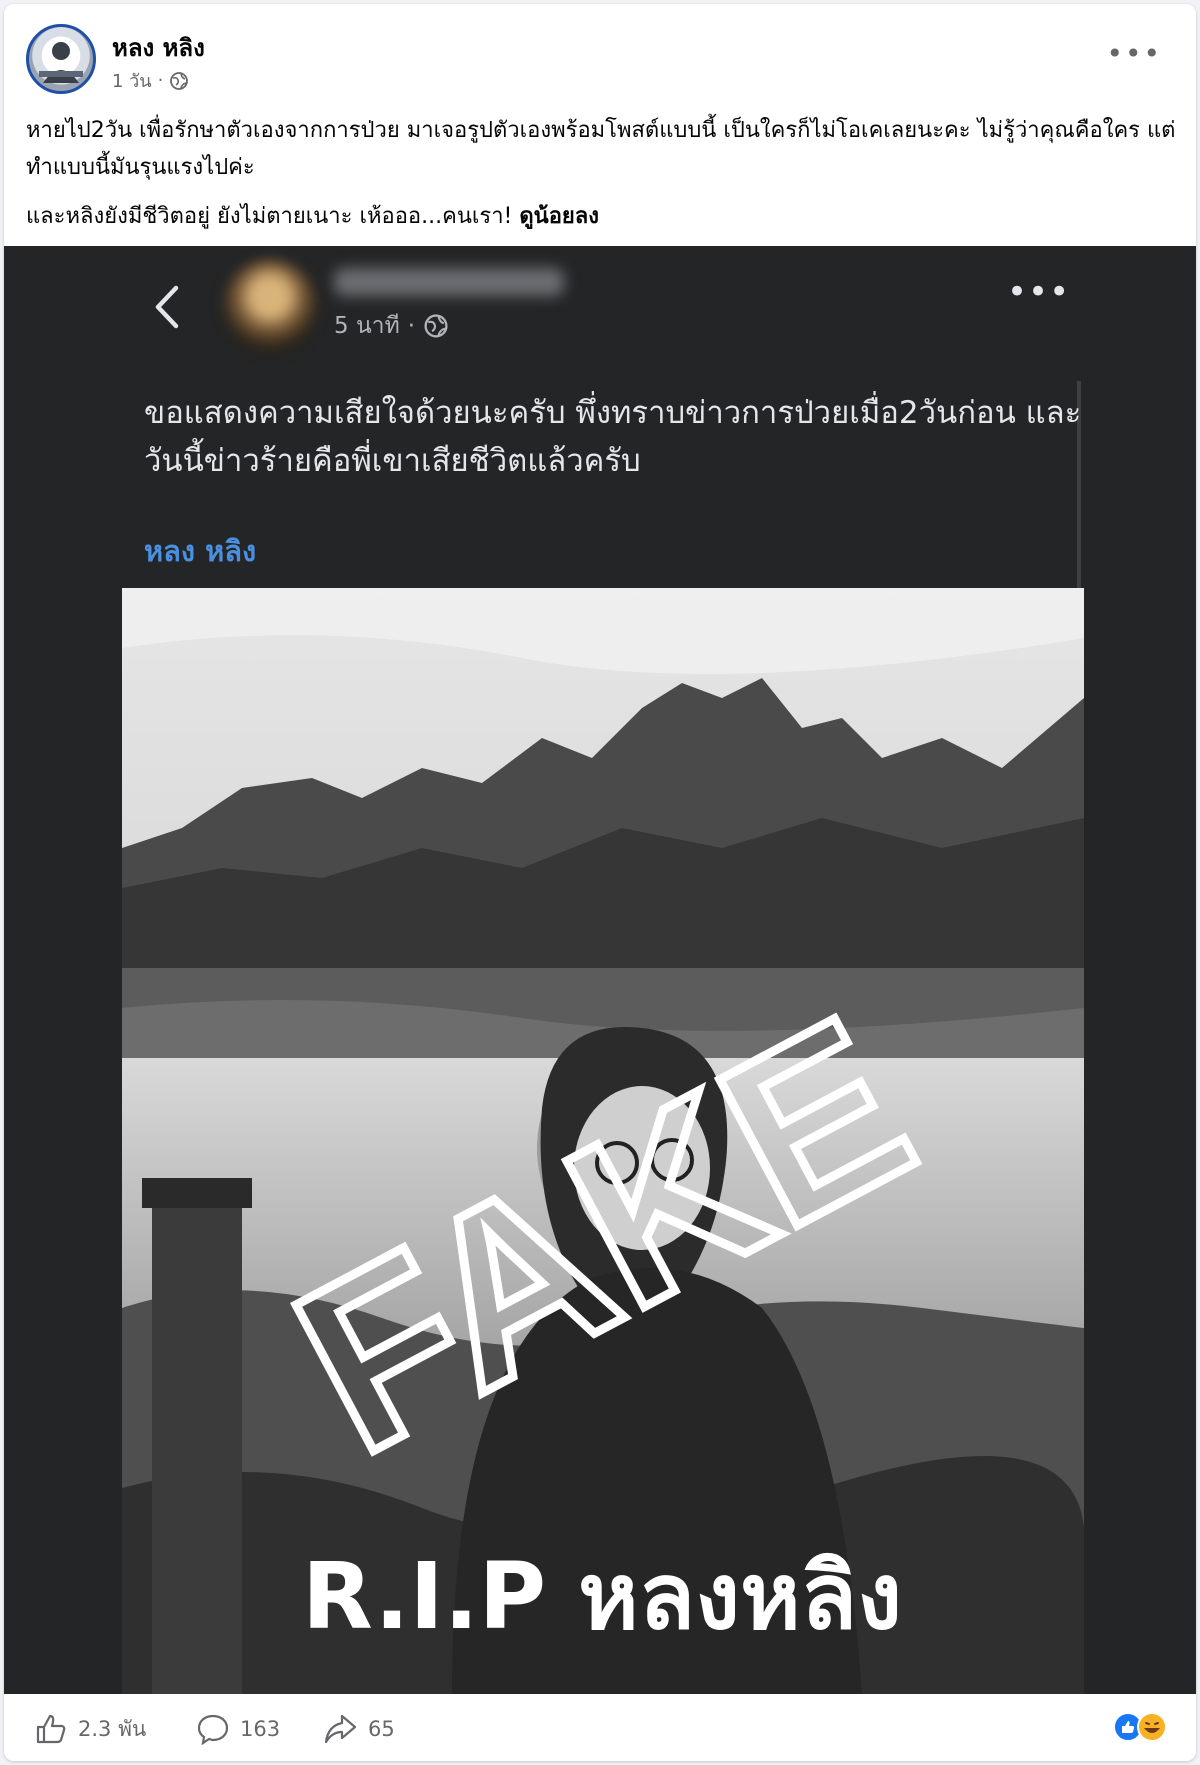 The height and width of the screenshot is (1765, 1200). I want to click on embedded-tag-link: หลง หลิง, so click(200, 551).